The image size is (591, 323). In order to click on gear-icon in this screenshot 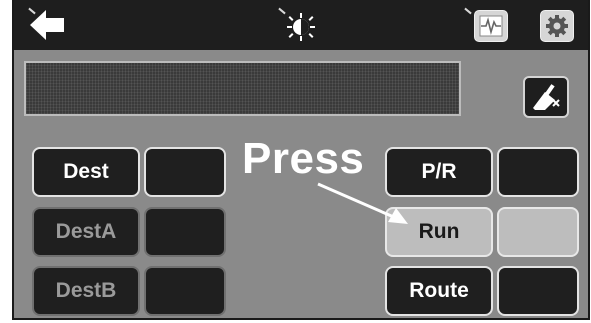, I will do `click(557, 26)`.